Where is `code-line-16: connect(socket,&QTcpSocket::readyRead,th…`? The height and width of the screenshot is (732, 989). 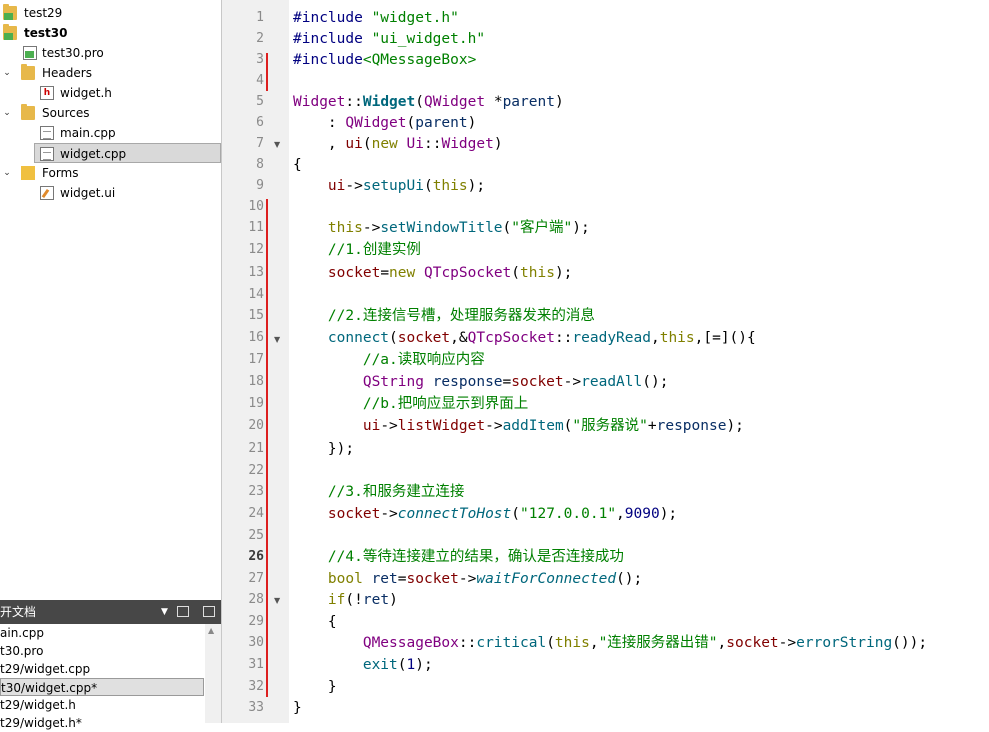 code-line-16: connect(socket,&QTcpSocket::readyRead,th… is located at coordinates (524, 338).